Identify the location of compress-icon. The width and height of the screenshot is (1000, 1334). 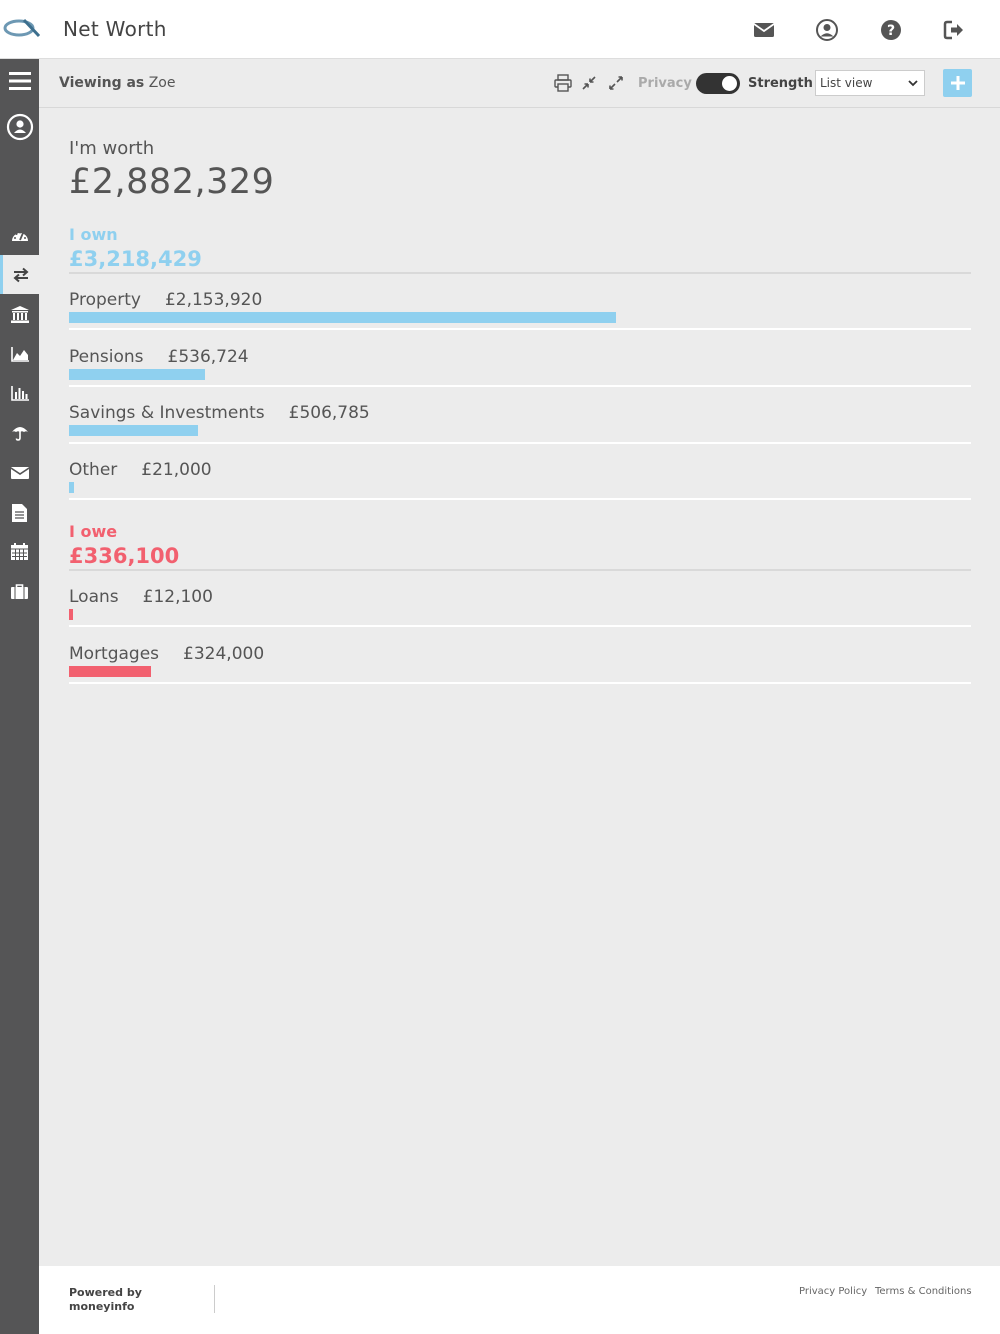
(589, 83).